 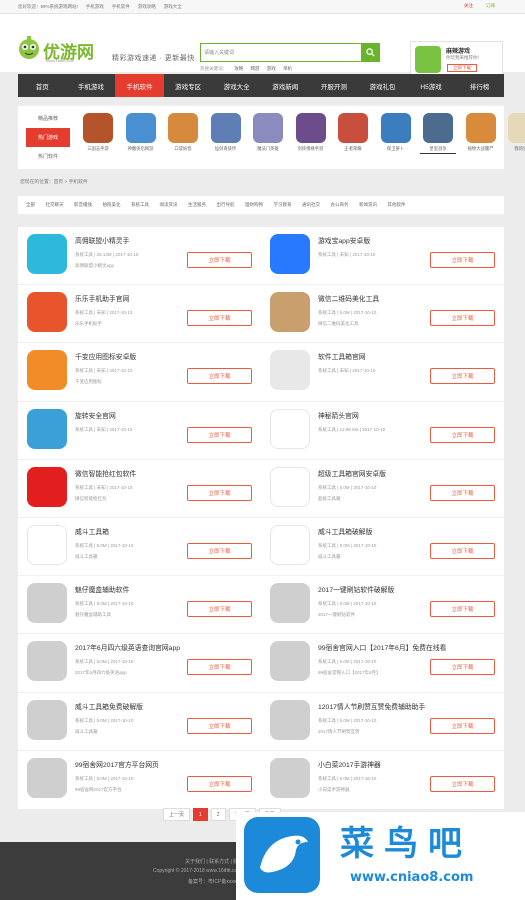 I want to click on app-title: 99宿舍官网入口【2017年6月】免费在线看, so click(x=382, y=647).